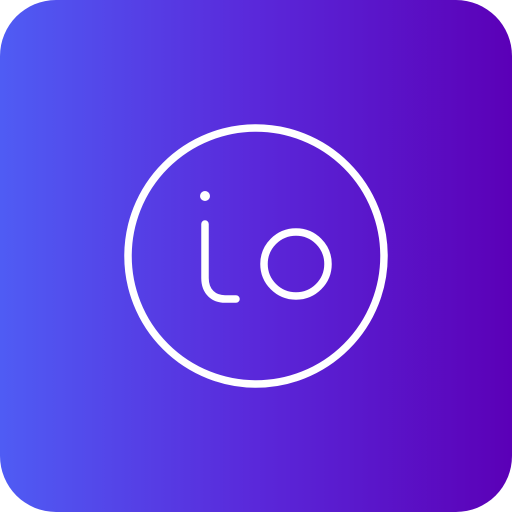 This screenshot has height=512, width=512. I want to click on logo-i-dot-icon, so click(205, 196).